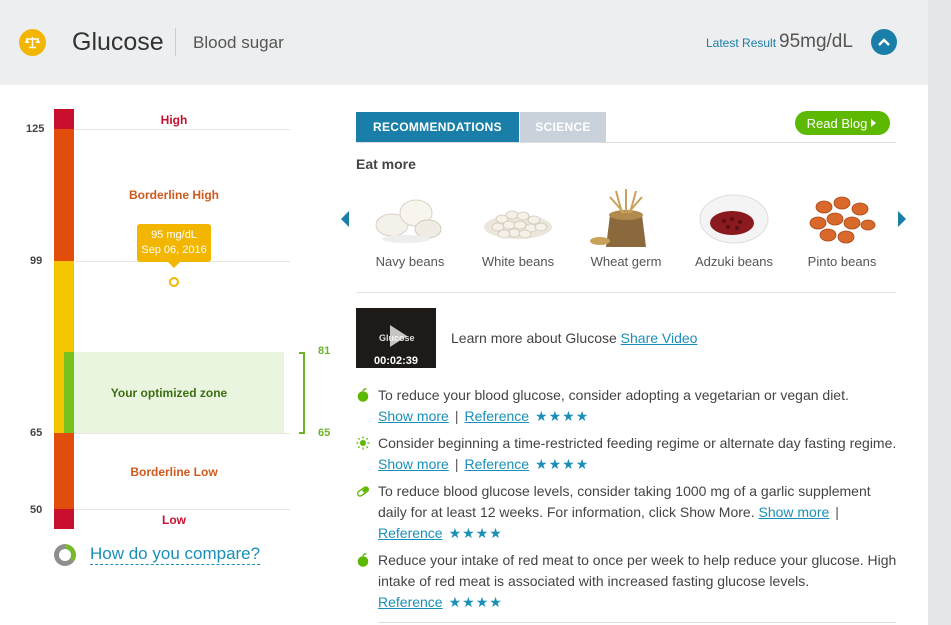  I want to click on gauge-segment-low, so click(64, 519).